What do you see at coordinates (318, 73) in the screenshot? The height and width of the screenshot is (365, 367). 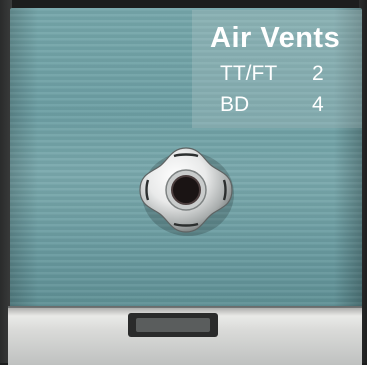 I see `row-value-tt-ft: 2` at bounding box center [318, 73].